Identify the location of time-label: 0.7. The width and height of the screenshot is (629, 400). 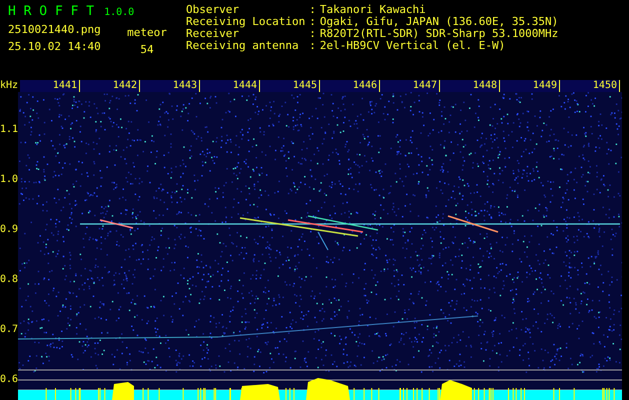
(9, 330).